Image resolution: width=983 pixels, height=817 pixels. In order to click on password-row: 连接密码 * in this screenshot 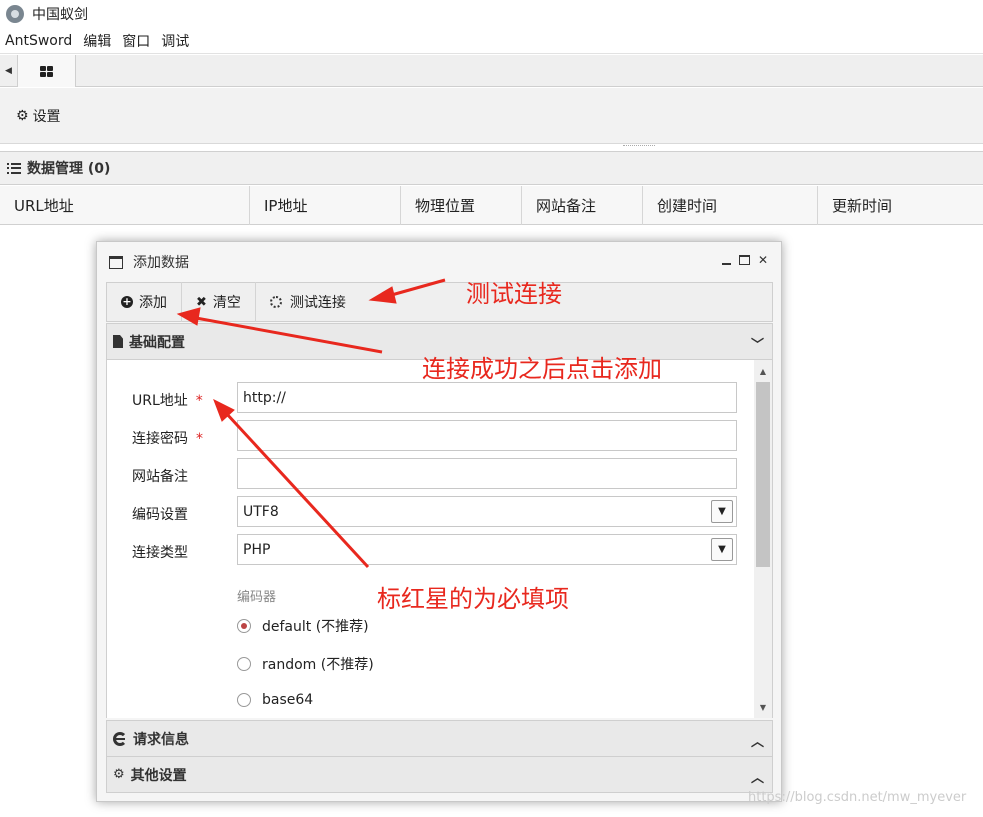, I will do `click(427, 436)`.